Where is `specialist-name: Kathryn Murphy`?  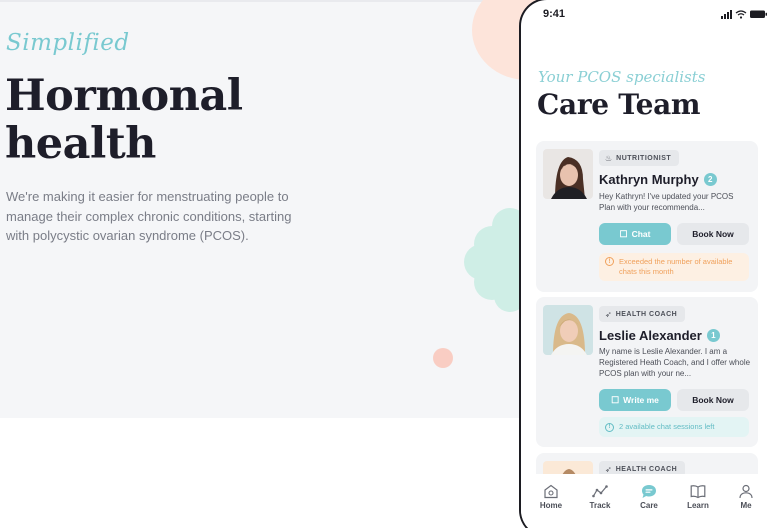
specialist-name: Kathryn Murphy is located at coordinates (649, 179).